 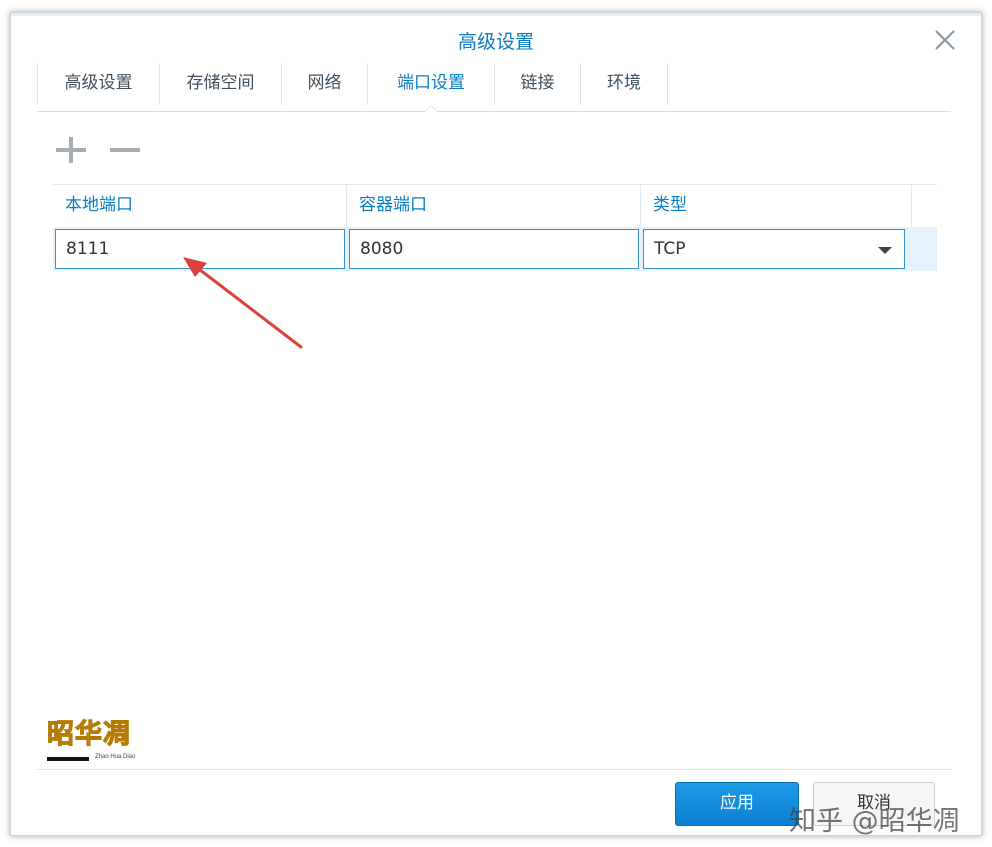 What do you see at coordinates (737, 804) in the screenshot?
I see `apply-button: 应用` at bounding box center [737, 804].